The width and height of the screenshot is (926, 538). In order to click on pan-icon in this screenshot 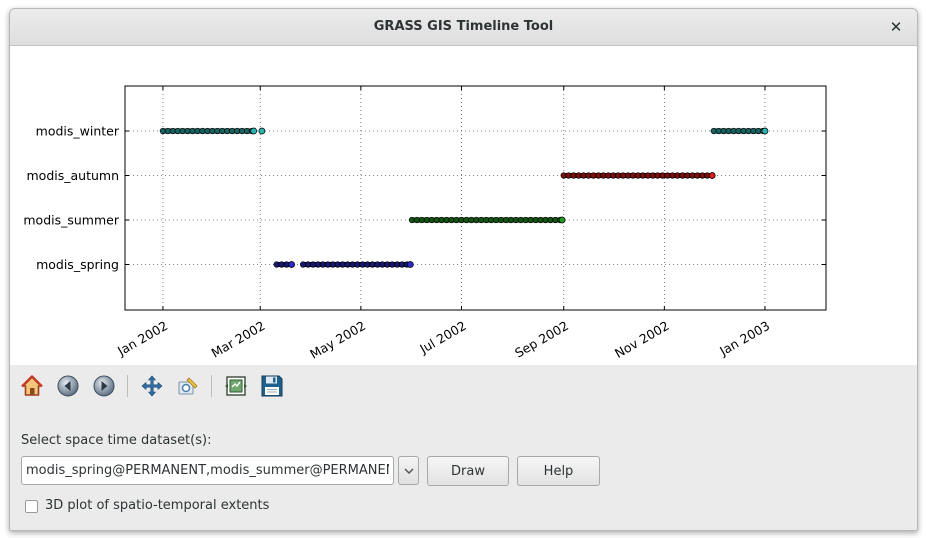, I will do `click(152, 386)`.